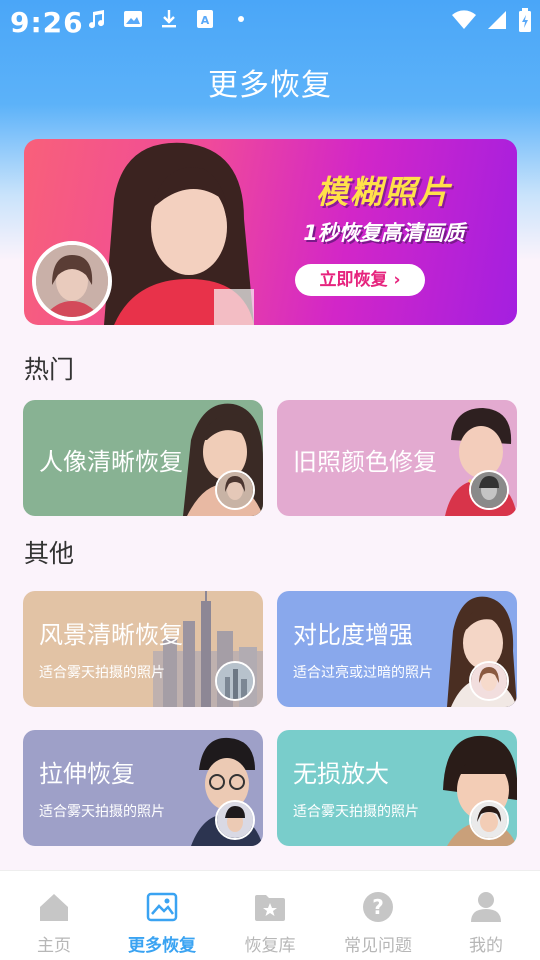 The width and height of the screenshot is (540, 960). What do you see at coordinates (270, 922) in the screenshot?
I see `nav-item-restore-library: 恢复库` at bounding box center [270, 922].